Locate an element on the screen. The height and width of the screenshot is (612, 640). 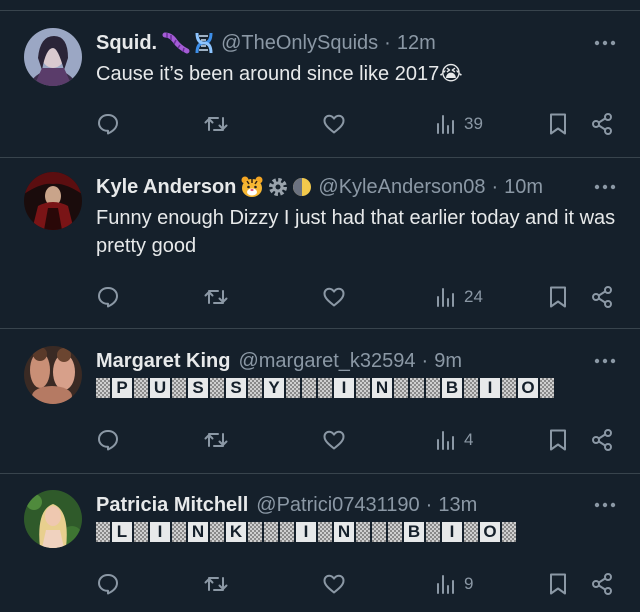
views-button: 9 is located at coordinates (453, 584).